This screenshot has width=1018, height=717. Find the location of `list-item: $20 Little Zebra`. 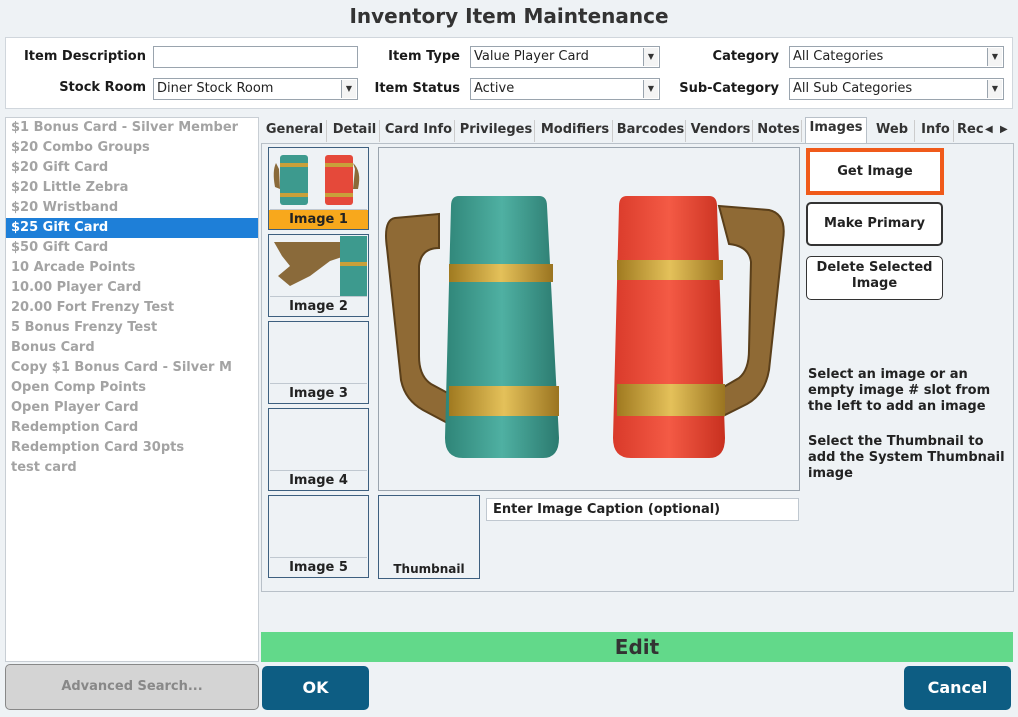

list-item: $20 Little Zebra is located at coordinates (132, 188).